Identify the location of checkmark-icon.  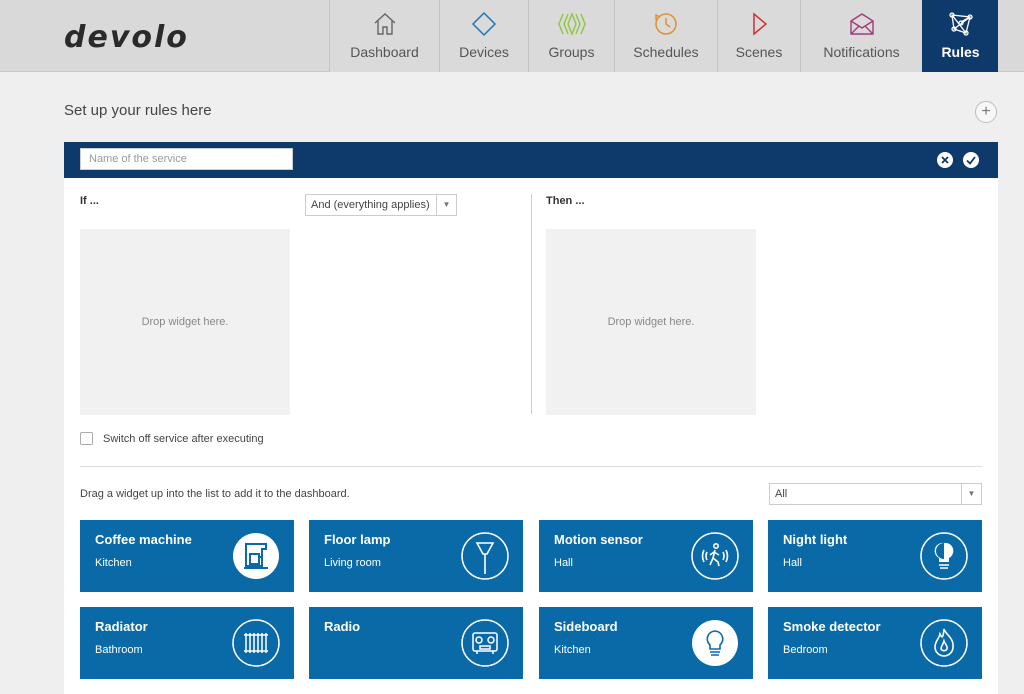
(971, 160).